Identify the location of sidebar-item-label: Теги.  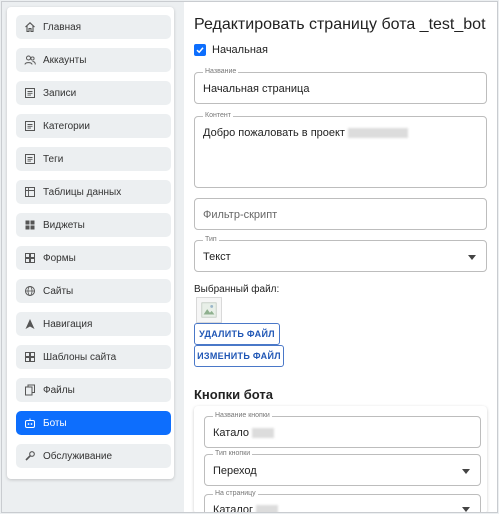
(53, 159).